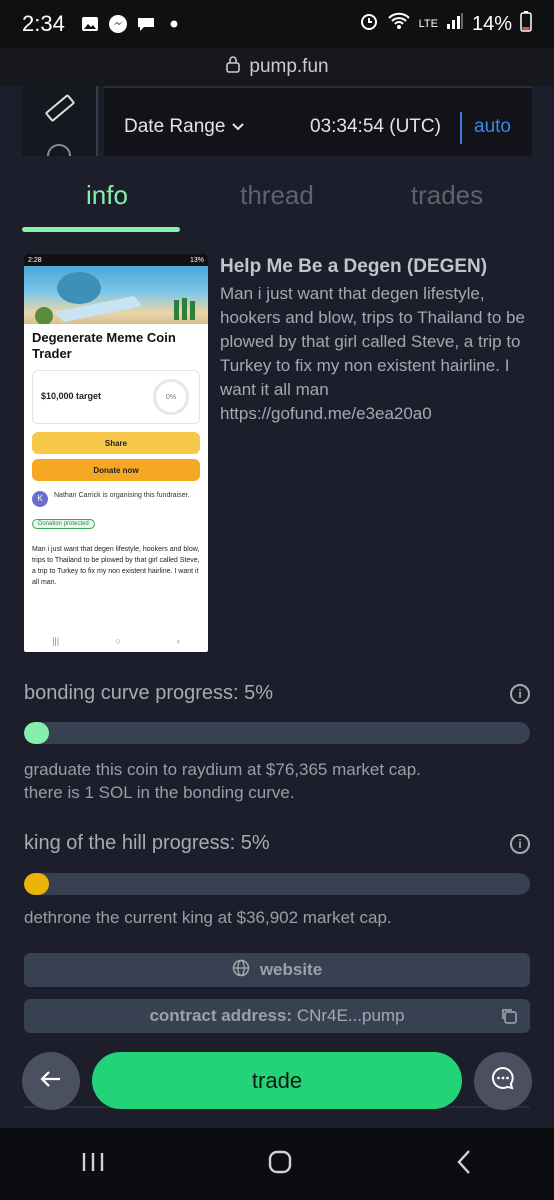  Describe the element at coordinates (354, 266) in the screenshot. I see `coin-name: Help Me Be a Degen (DEGEN)` at that location.